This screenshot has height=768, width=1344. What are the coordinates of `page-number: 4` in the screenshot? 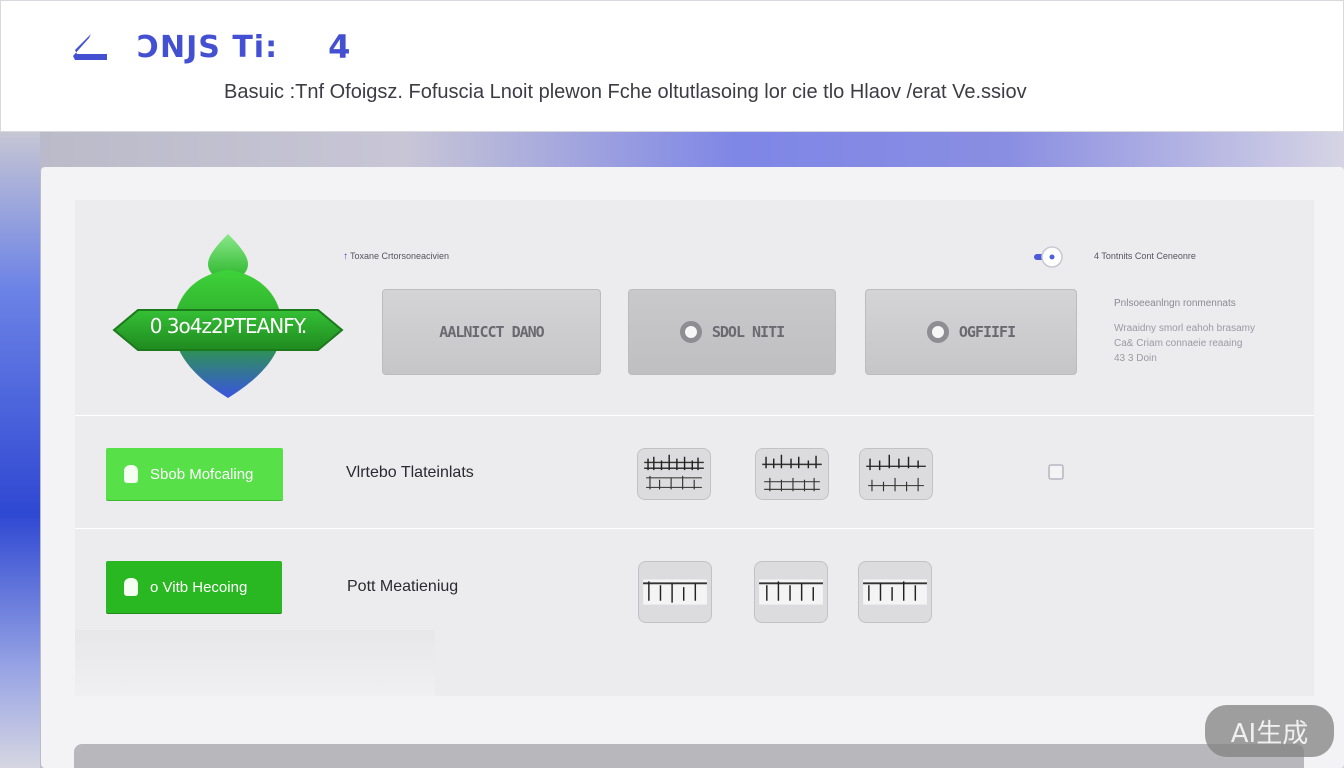 It's located at (339, 47).